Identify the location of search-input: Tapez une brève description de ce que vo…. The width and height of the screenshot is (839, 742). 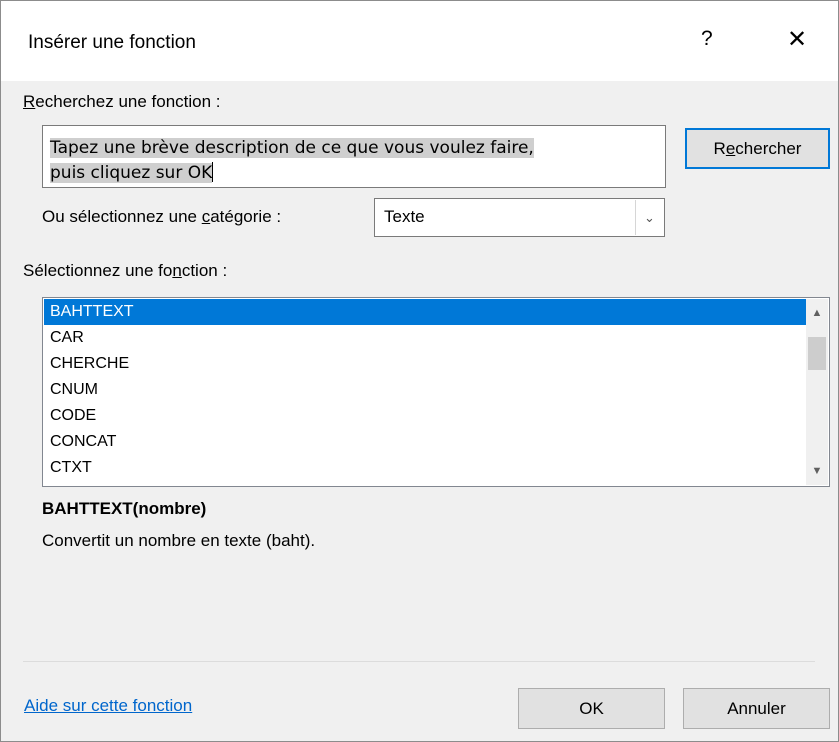
(354, 156).